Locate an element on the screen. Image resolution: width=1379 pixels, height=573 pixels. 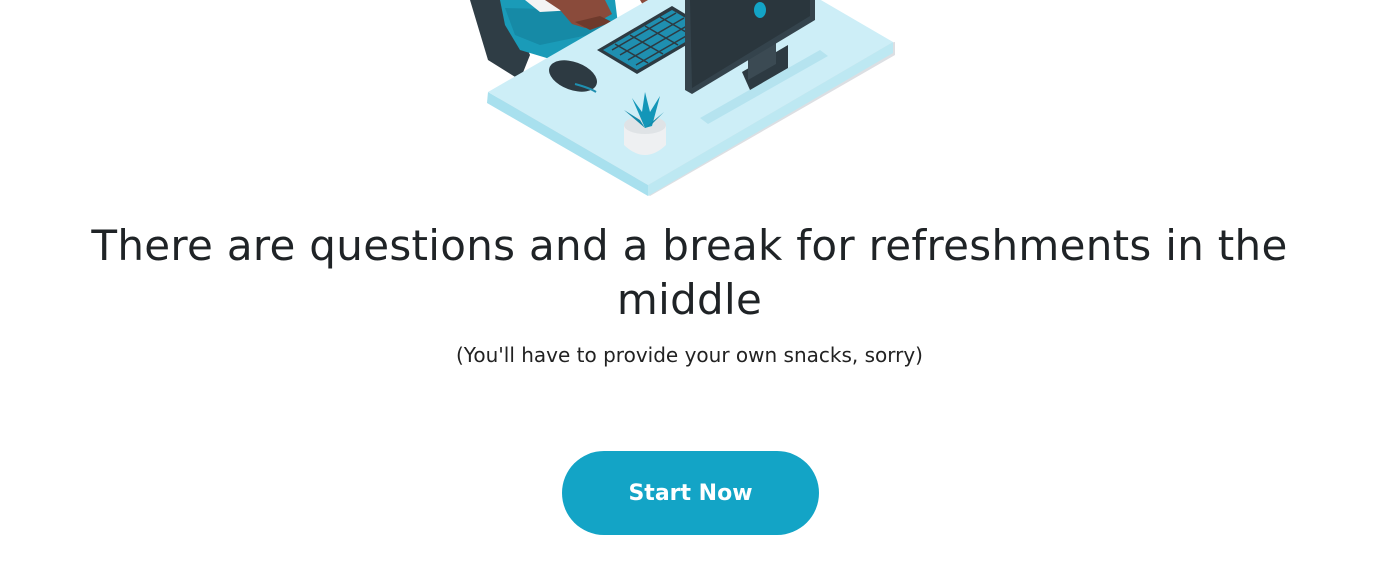
desk-illustration is located at coordinates (682, 98).